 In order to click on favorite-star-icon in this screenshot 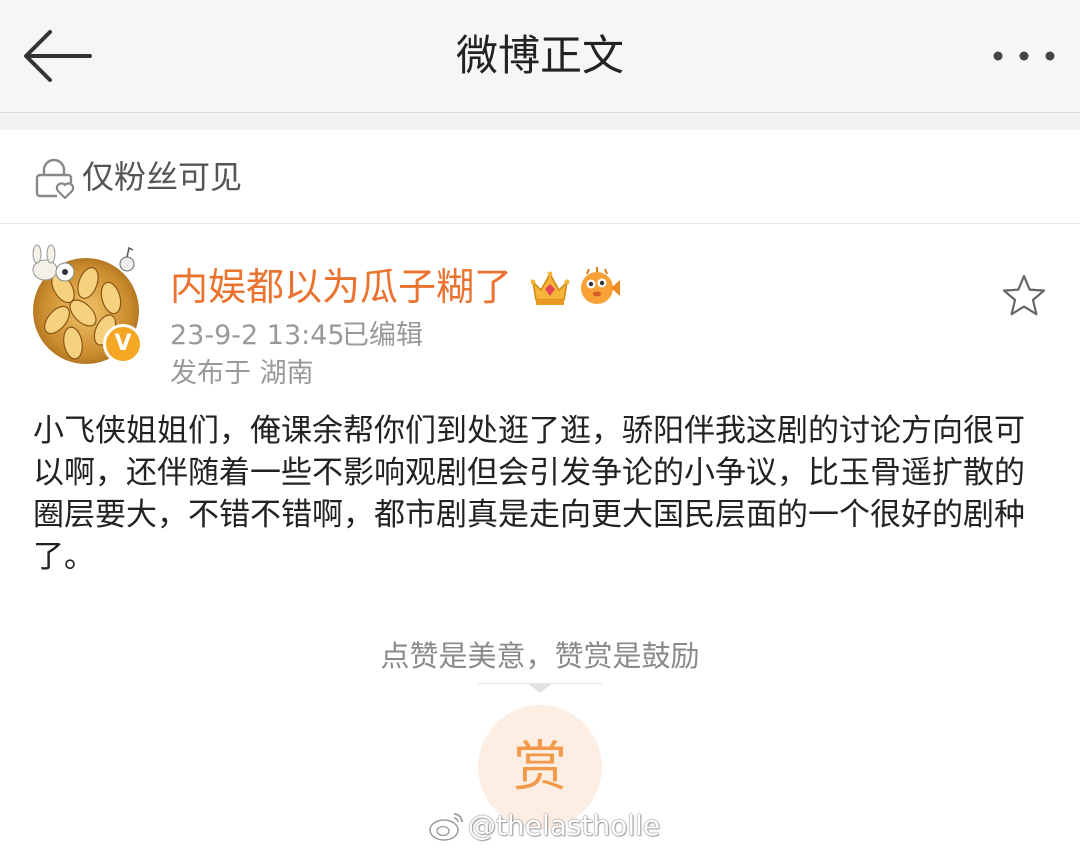, I will do `click(1024, 296)`.